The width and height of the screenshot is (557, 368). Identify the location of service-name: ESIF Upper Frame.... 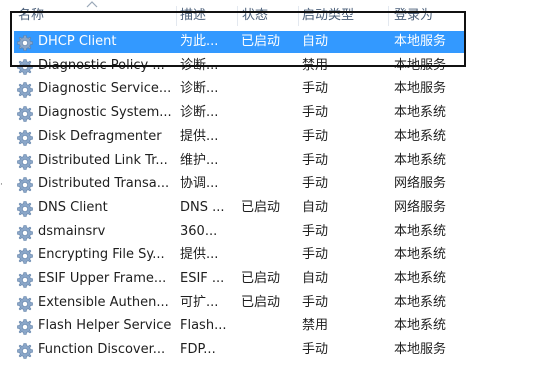
(102, 278).